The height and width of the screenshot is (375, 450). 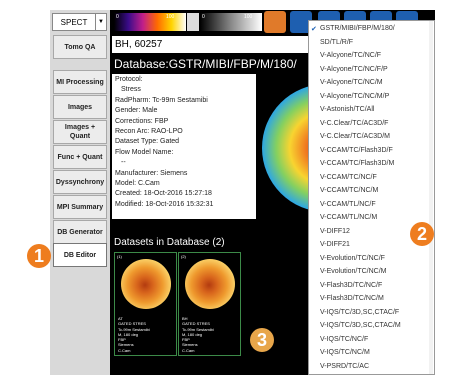 What do you see at coordinates (74, 22) in the screenshot?
I see `modality-label: SPECT` at bounding box center [74, 22].